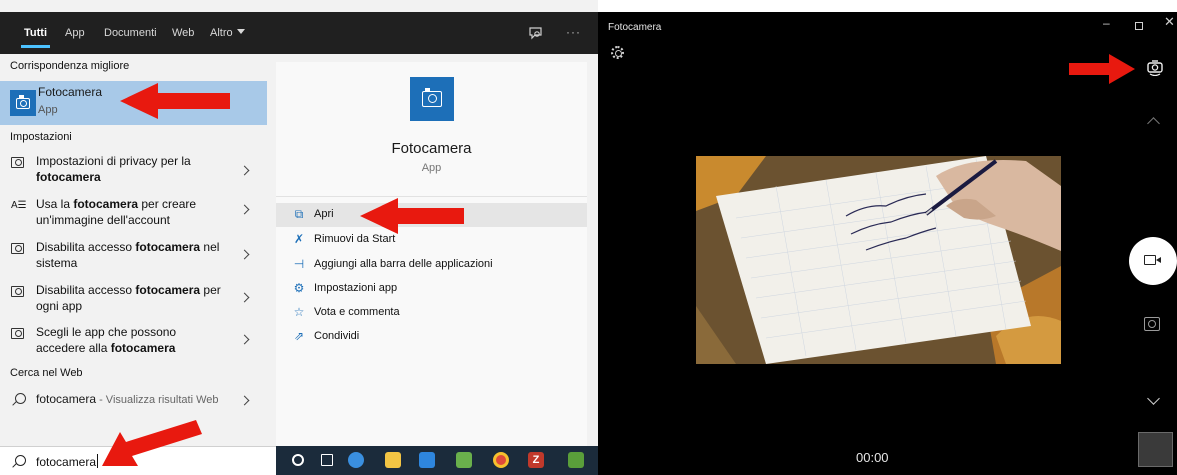 This screenshot has height=475, width=1177. What do you see at coordinates (1153, 123) in the screenshot?
I see `chevron-up-icon` at bounding box center [1153, 123].